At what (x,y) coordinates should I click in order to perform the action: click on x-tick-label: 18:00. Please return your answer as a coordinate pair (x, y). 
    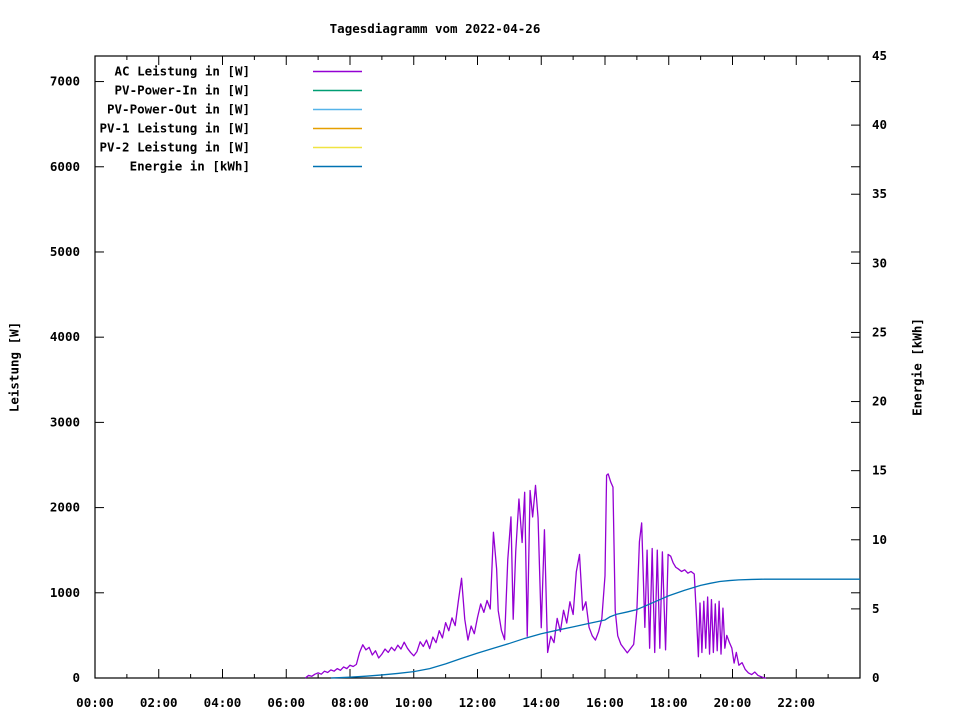
    Looking at the image, I should click on (669, 702).